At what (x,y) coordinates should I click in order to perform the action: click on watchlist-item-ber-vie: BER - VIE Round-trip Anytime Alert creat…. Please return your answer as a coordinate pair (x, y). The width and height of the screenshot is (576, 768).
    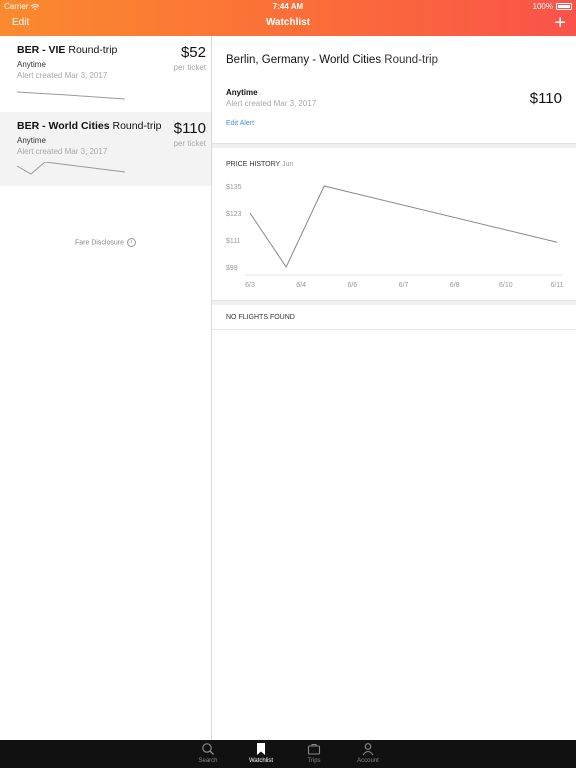
    Looking at the image, I should click on (105, 73).